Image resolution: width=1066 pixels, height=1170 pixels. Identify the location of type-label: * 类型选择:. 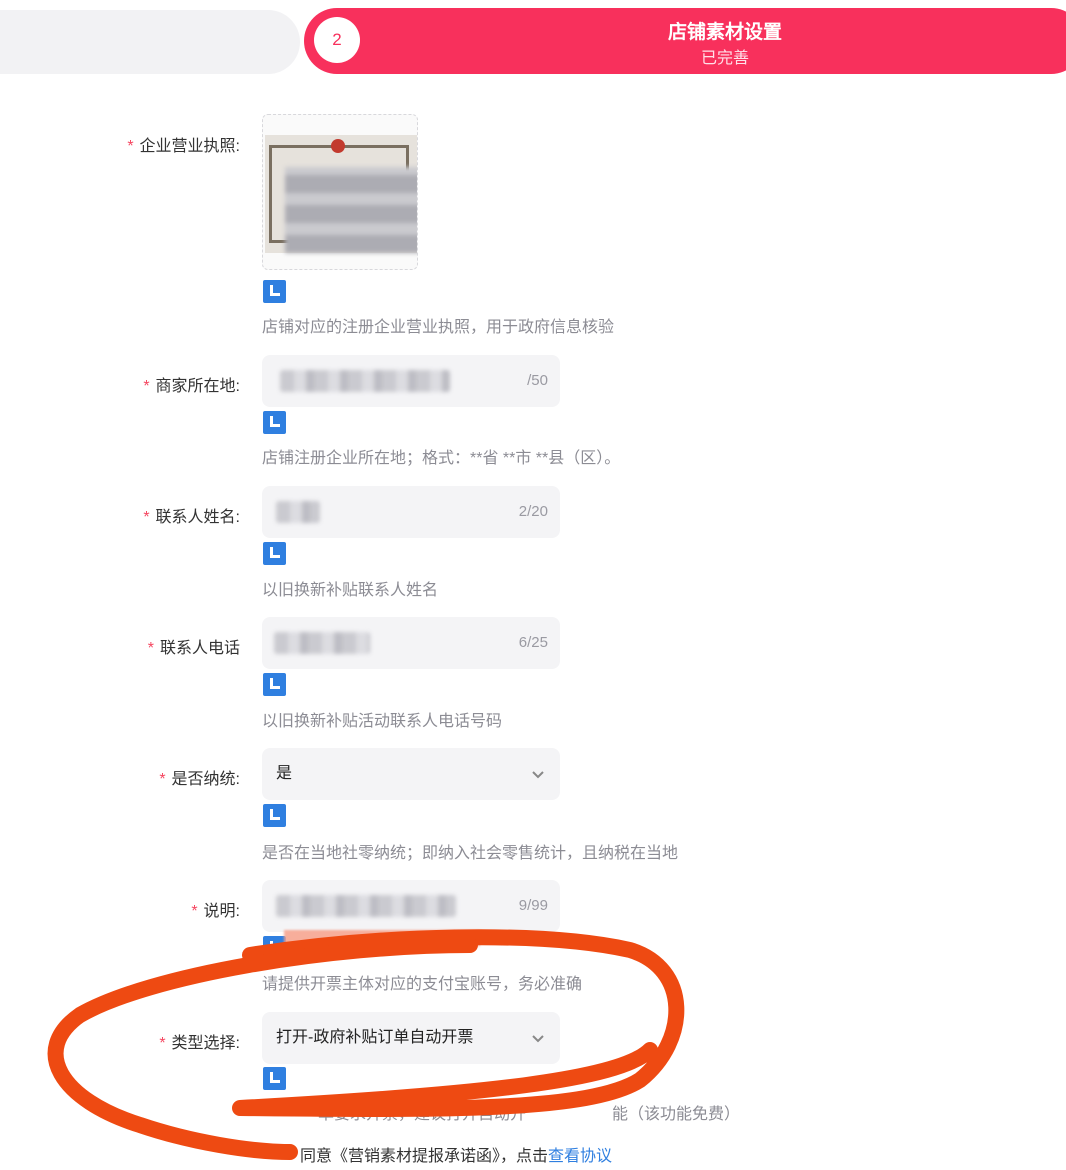
(199, 1043).